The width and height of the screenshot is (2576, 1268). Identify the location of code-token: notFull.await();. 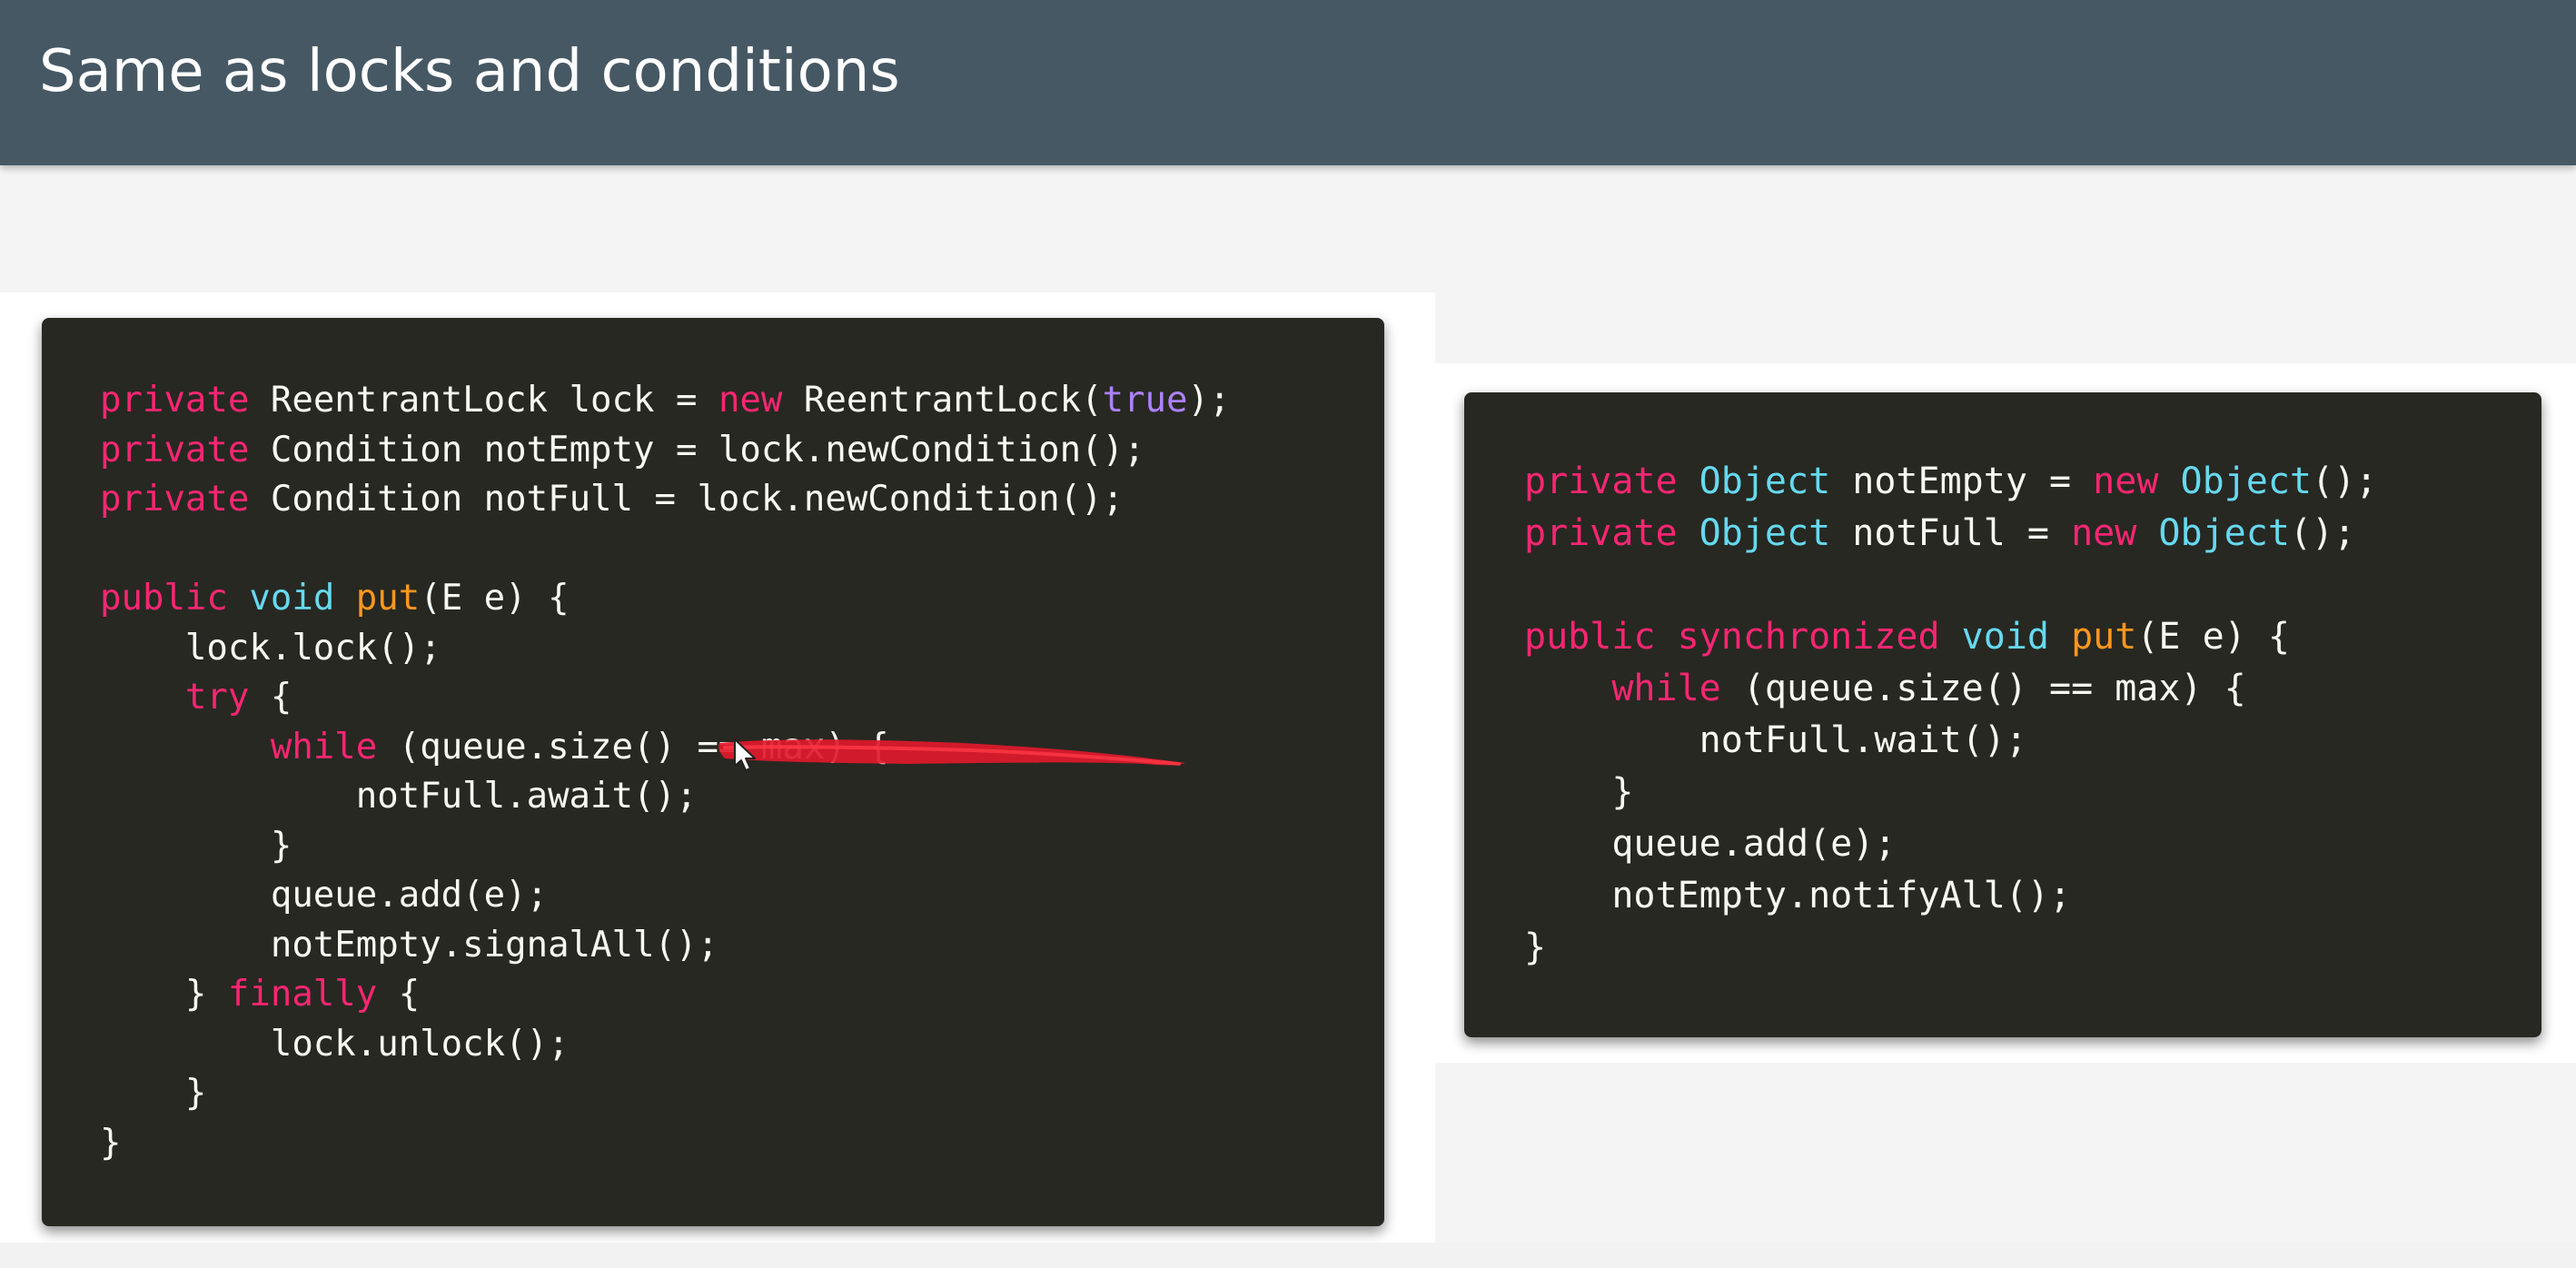
(399, 796).